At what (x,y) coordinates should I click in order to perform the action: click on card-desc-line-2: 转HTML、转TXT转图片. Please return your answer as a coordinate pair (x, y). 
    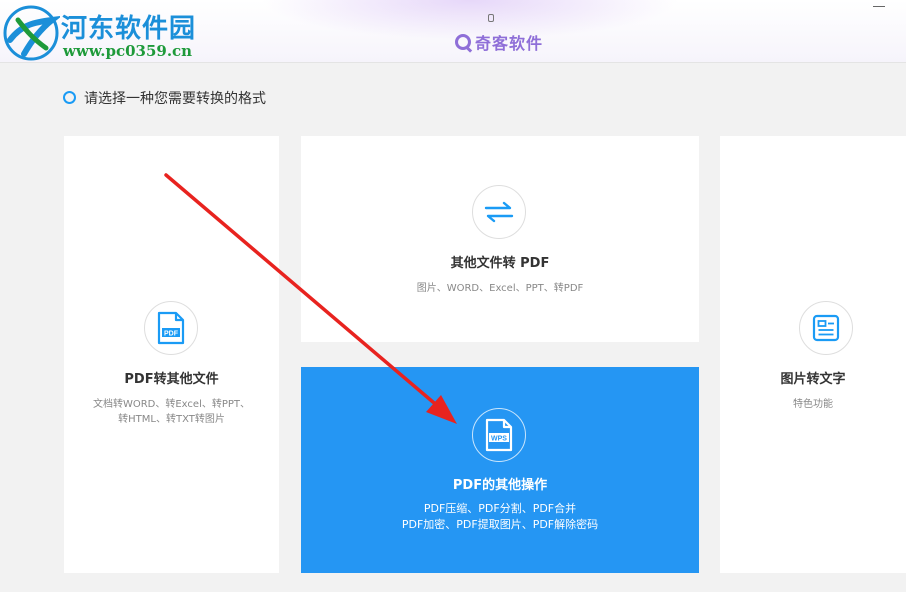
    Looking at the image, I should click on (171, 419).